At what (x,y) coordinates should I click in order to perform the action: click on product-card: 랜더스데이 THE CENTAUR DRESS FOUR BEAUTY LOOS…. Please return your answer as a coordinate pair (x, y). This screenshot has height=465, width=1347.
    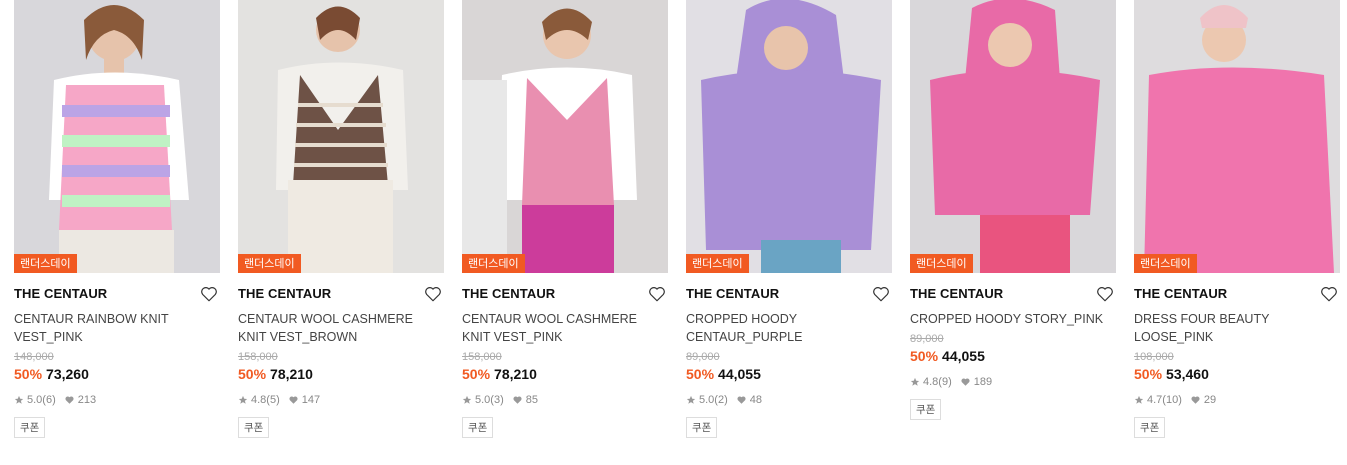
    Looking at the image, I should click on (1237, 219).